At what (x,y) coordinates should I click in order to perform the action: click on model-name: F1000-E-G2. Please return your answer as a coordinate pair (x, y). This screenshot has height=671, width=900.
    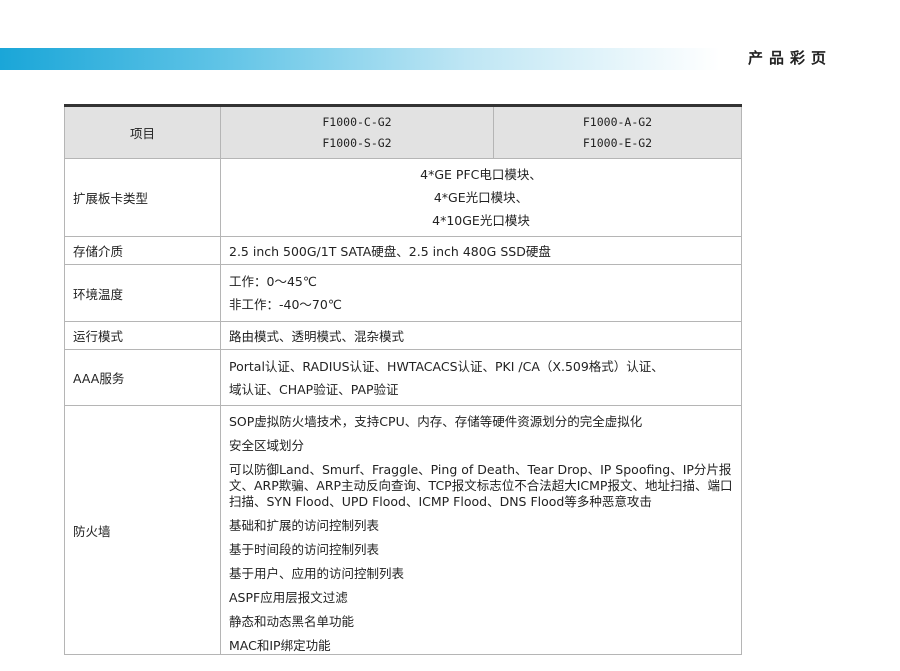
    Looking at the image, I should click on (617, 142).